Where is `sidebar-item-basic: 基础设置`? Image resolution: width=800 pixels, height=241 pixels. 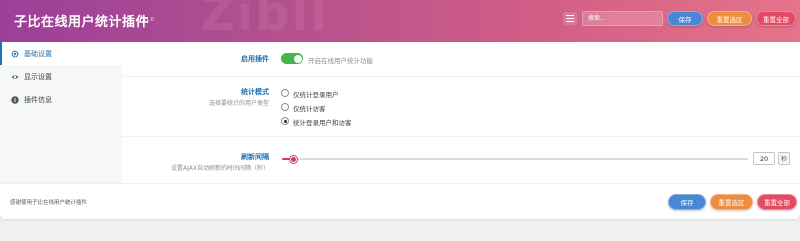
sidebar-item-basic: 基础设置 is located at coordinates (61, 53).